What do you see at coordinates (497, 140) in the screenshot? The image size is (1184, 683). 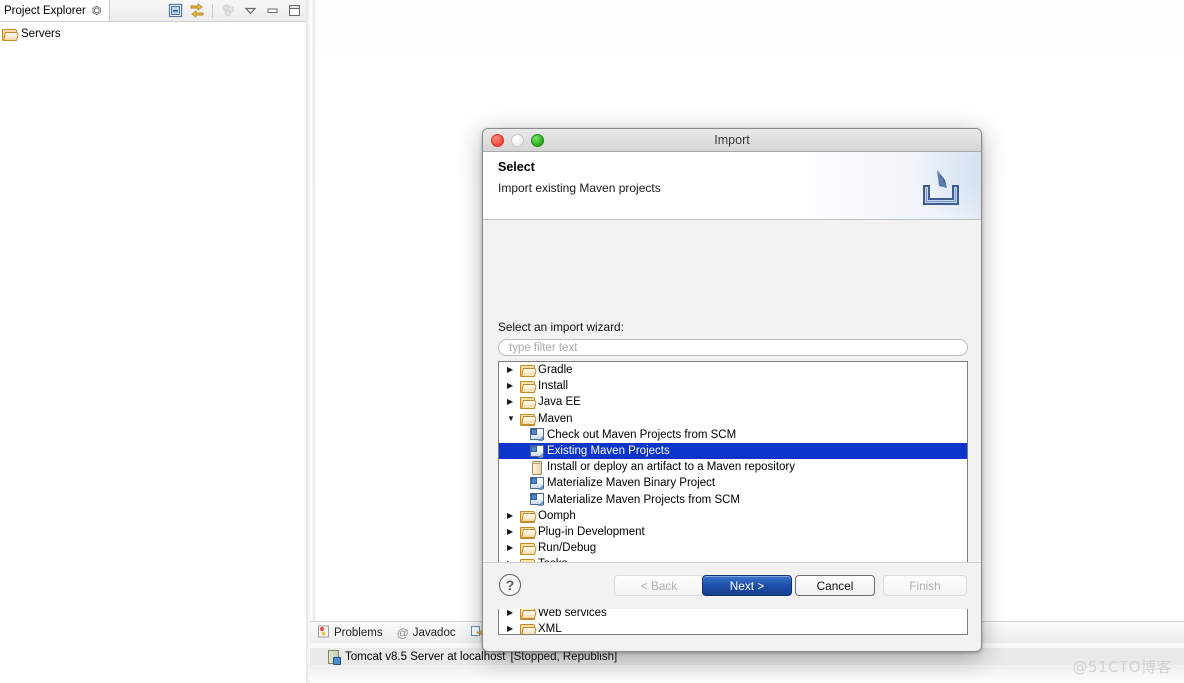 I see `close-button` at bounding box center [497, 140].